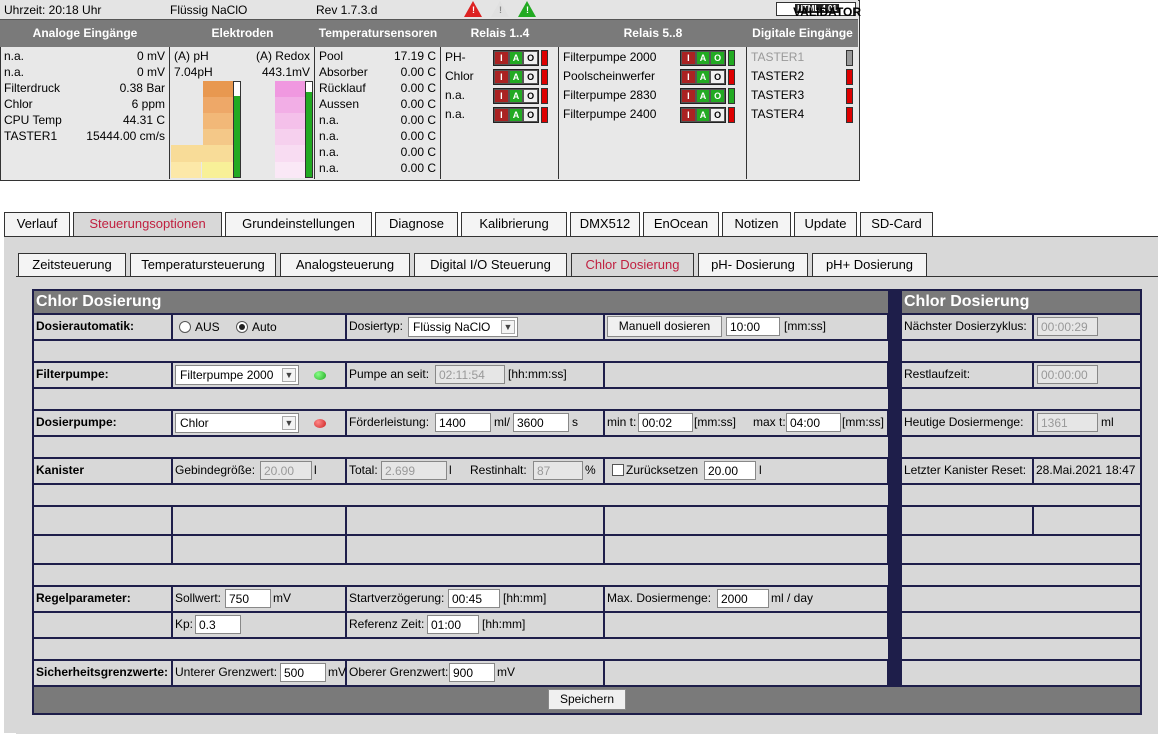  Describe the element at coordinates (664, 326) in the screenshot. I see `manuell-dosieren-button: Manuell dosieren` at that location.